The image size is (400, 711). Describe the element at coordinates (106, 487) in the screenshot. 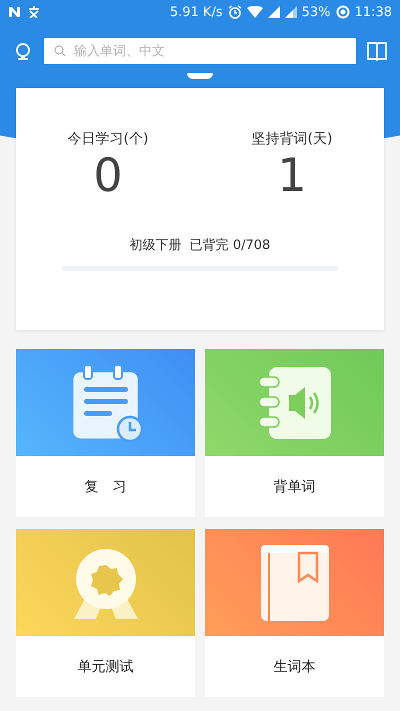

I see `tile-label: 复 习` at that location.